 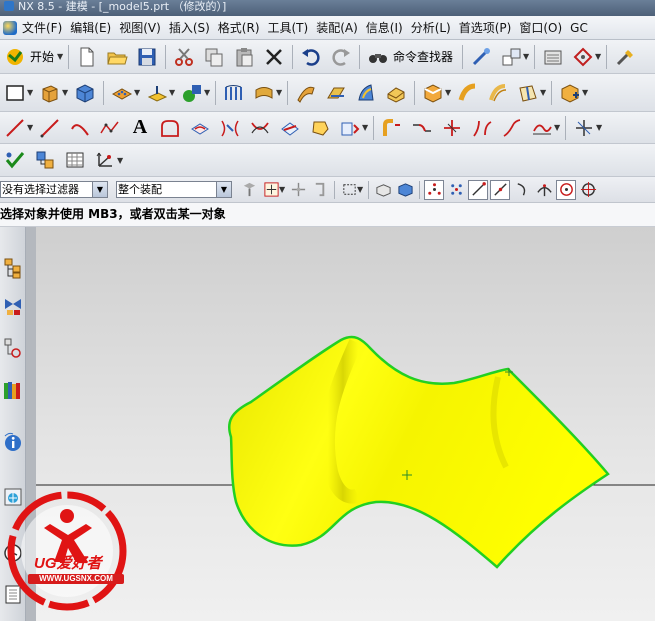 What do you see at coordinates (558, 127) in the screenshot?
I see `edit-curve-dropdown-icon: ▼` at bounding box center [558, 127].